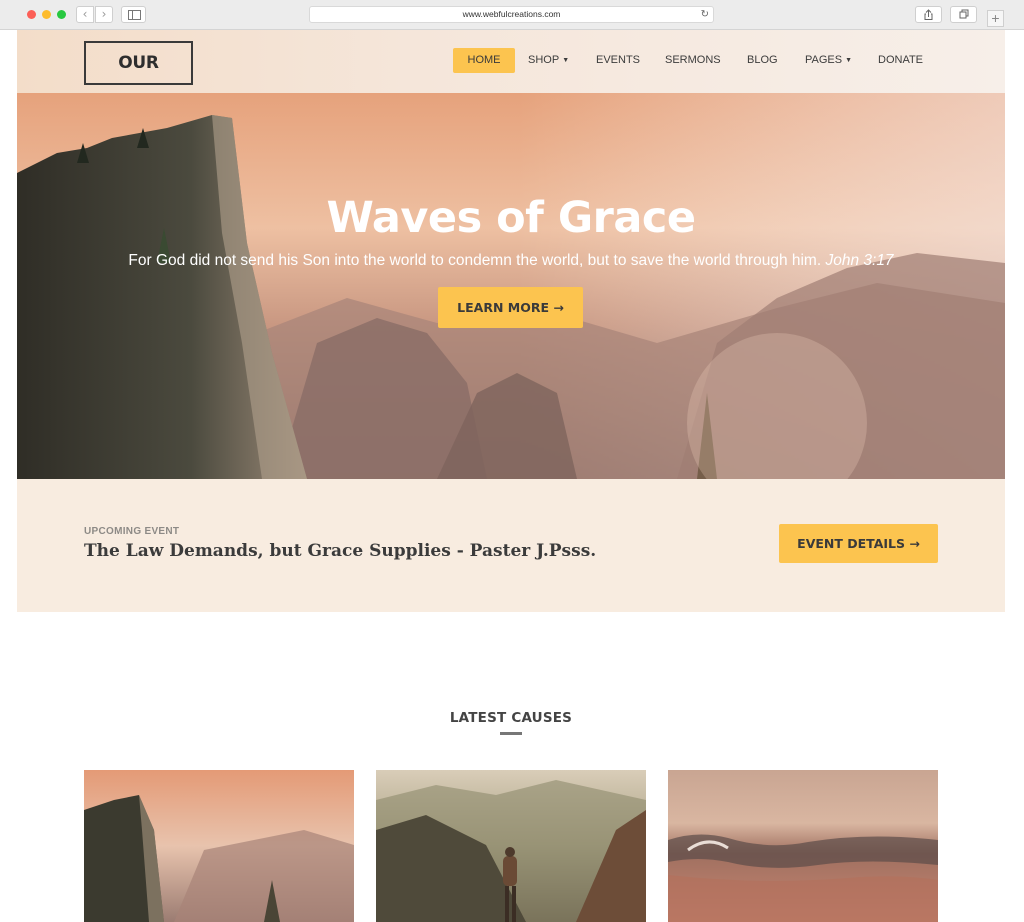 The height and width of the screenshot is (922, 1024). I want to click on tabs-icon, so click(964, 14).